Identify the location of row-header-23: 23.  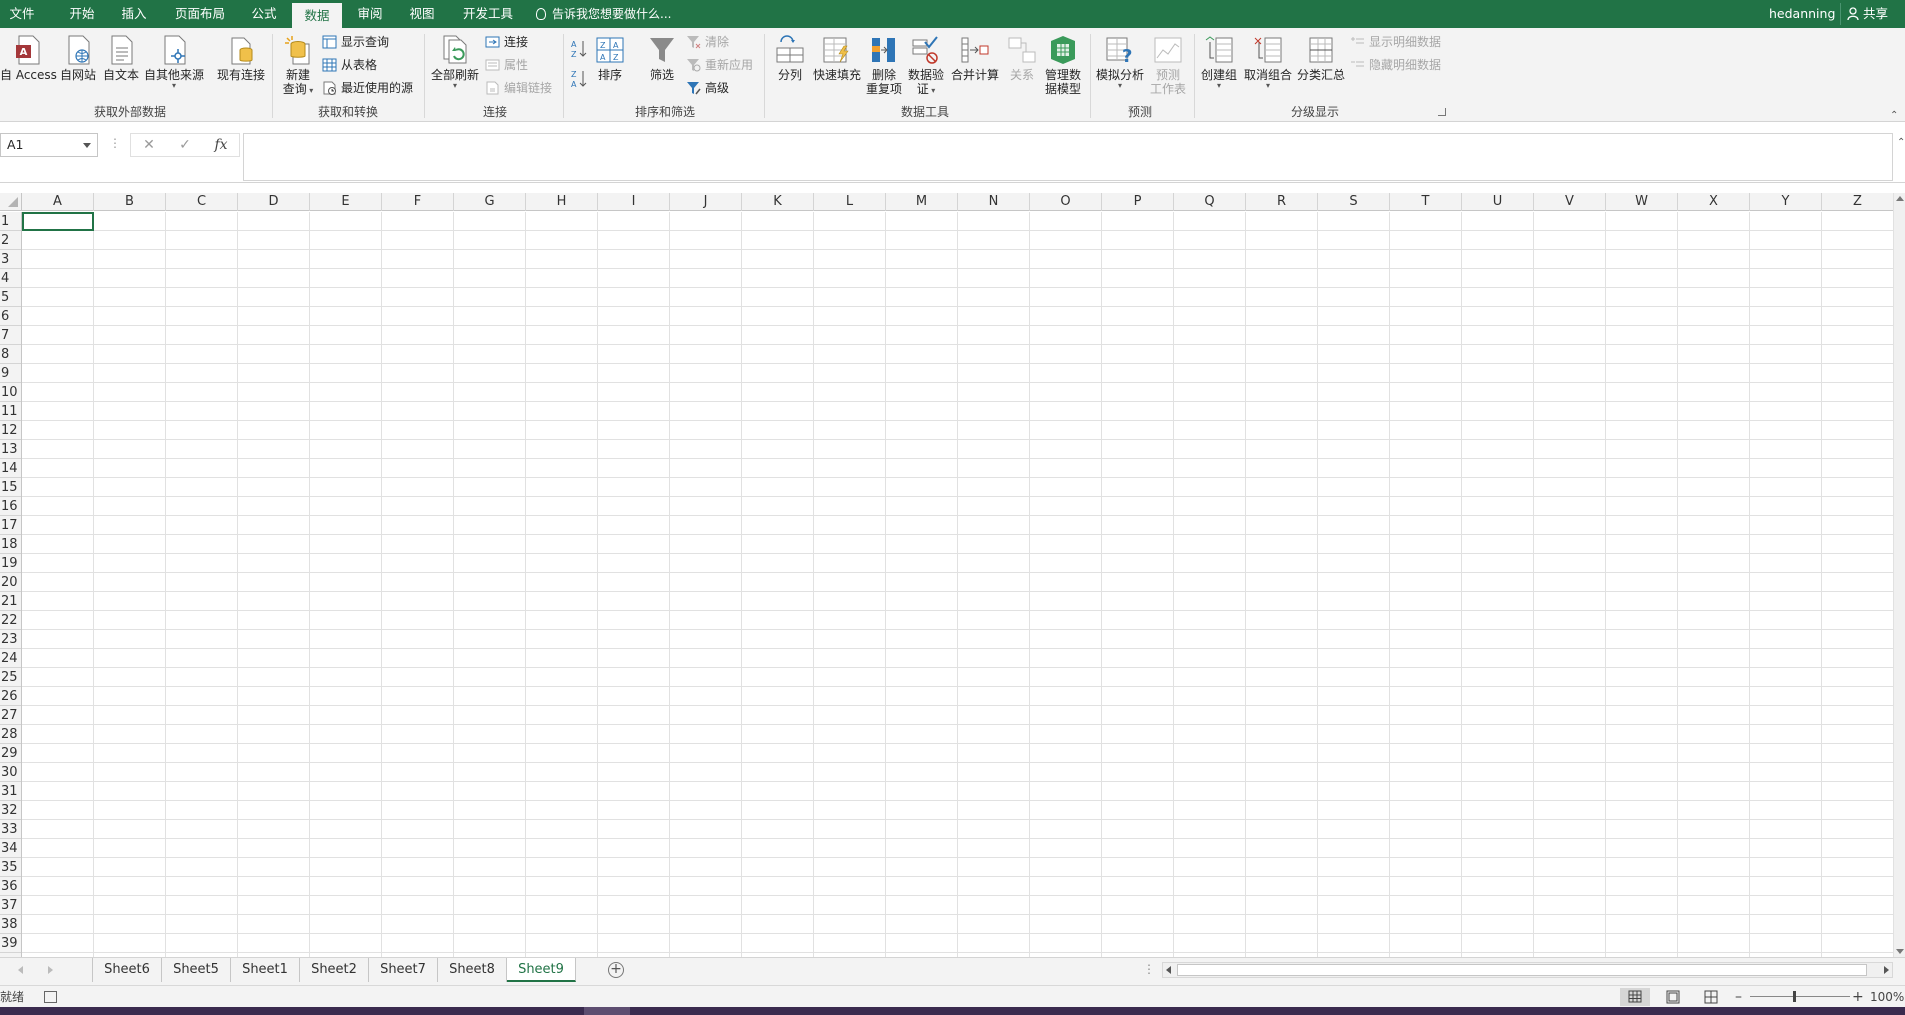
(10, 639).